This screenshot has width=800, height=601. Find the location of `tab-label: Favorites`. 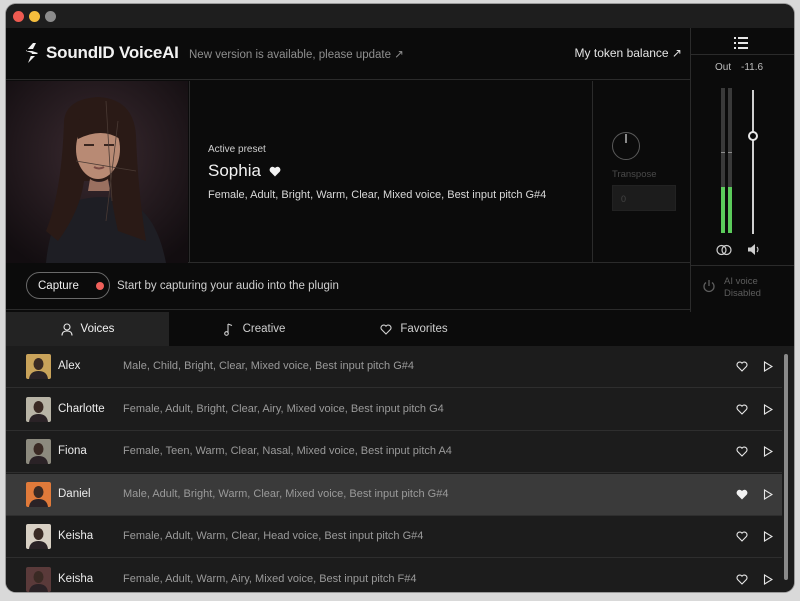

tab-label: Favorites is located at coordinates (424, 329).